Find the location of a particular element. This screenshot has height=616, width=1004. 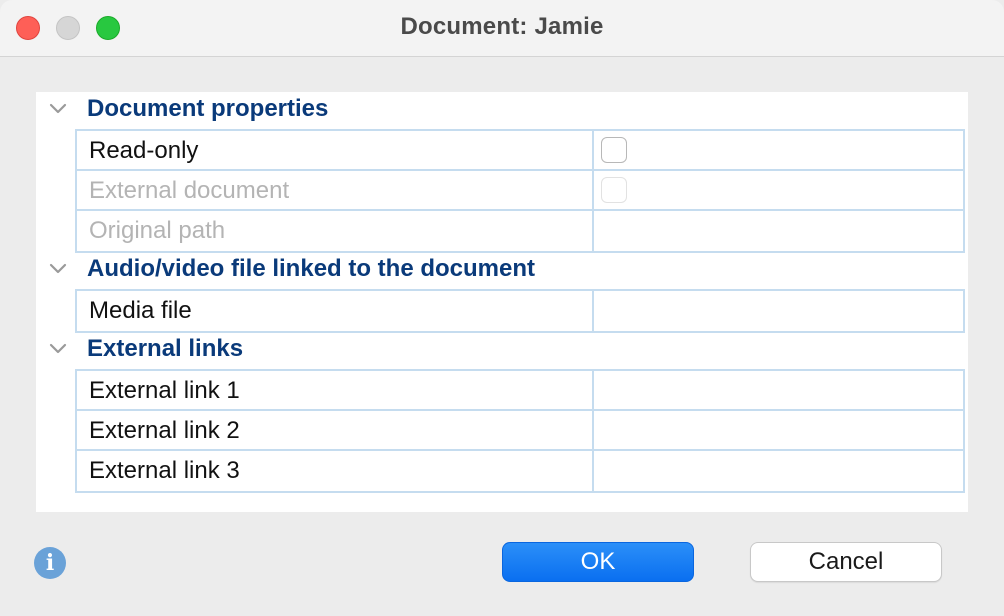

grid-row-external-link-2: External link 2 is located at coordinates (520, 431).